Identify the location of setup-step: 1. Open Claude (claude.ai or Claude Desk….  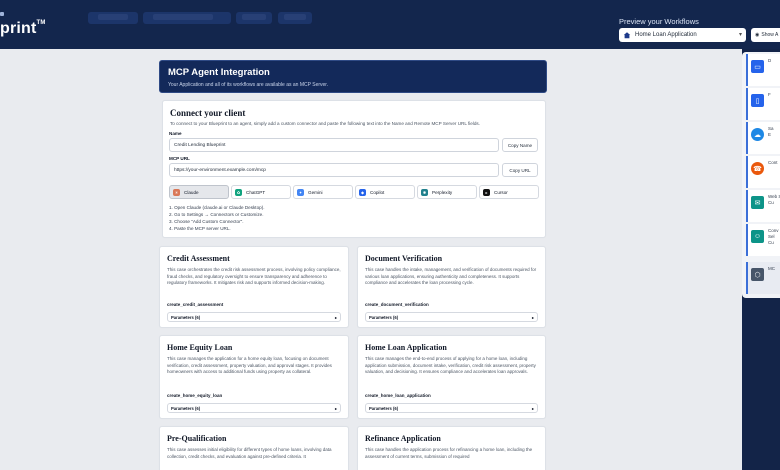
(217, 207).